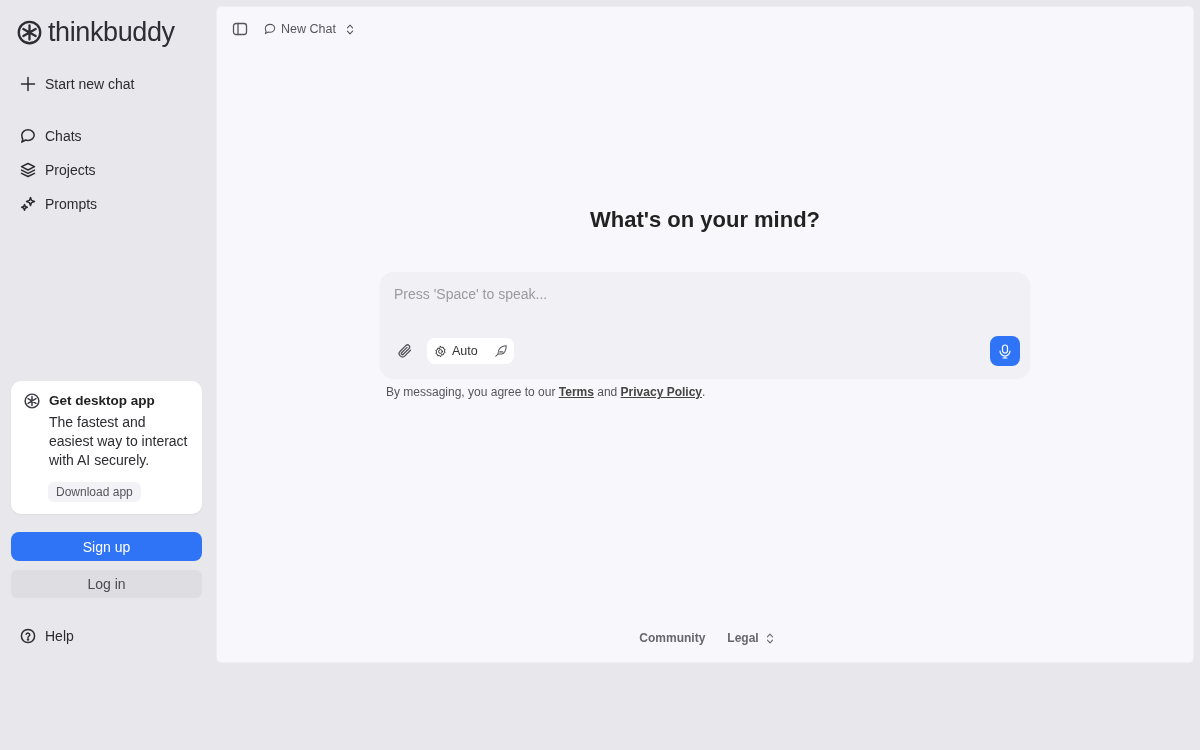  I want to click on community-link: Community, so click(672, 638).